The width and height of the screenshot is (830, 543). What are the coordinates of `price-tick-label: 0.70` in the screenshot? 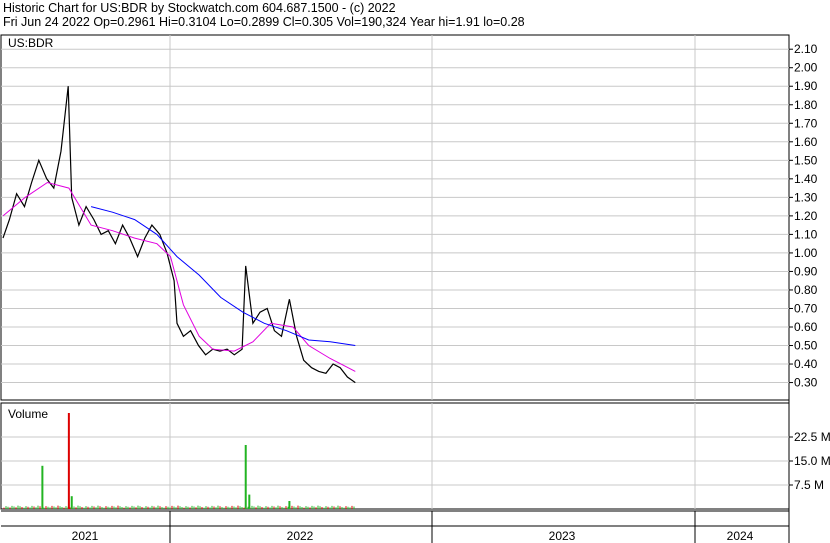 It's located at (806, 308).